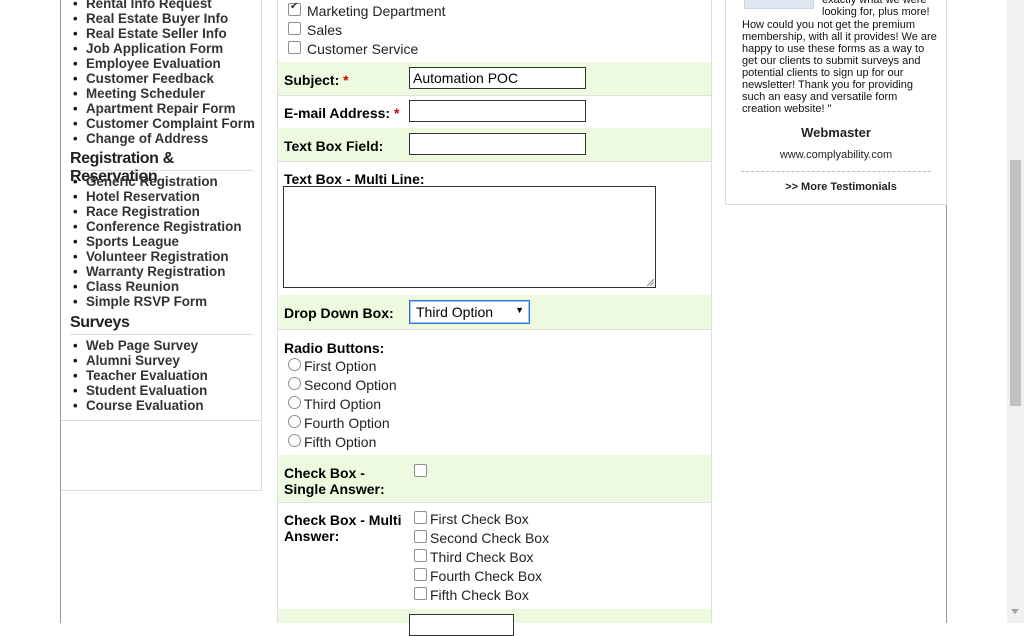  I want to click on check-single-label: Check Box -, so click(324, 473).